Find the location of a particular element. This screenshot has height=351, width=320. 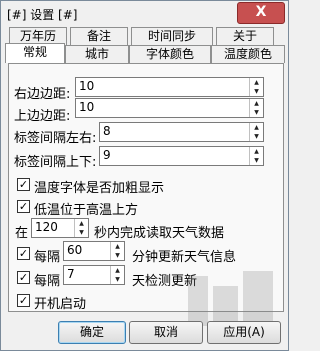

tab-label: 字体颜色 is located at coordinates (169, 54).